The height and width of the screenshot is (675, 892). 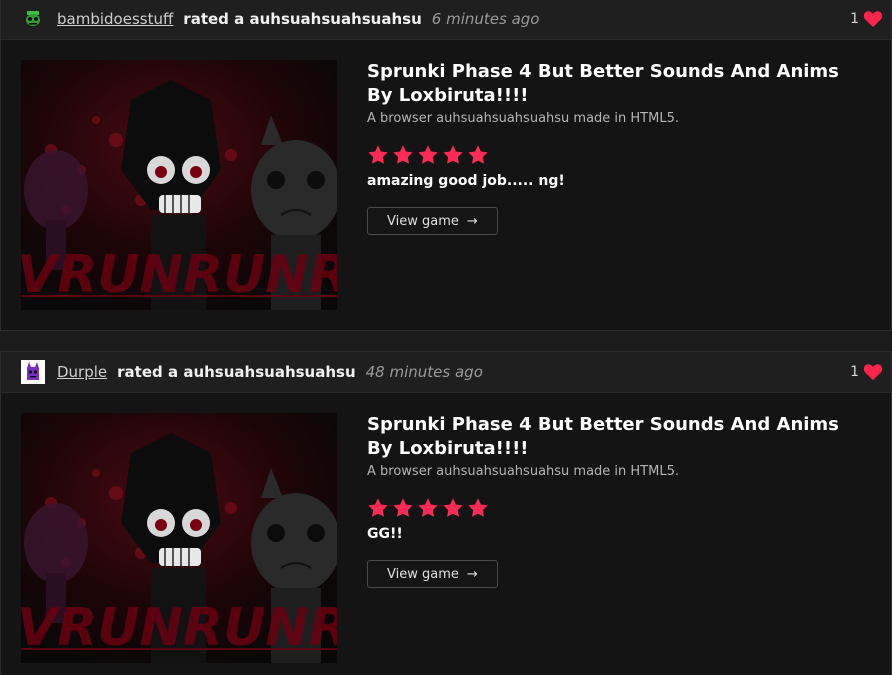 What do you see at coordinates (466, 181) in the screenshot?
I see `review-text: amazing good job..... ng!` at bounding box center [466, 181].